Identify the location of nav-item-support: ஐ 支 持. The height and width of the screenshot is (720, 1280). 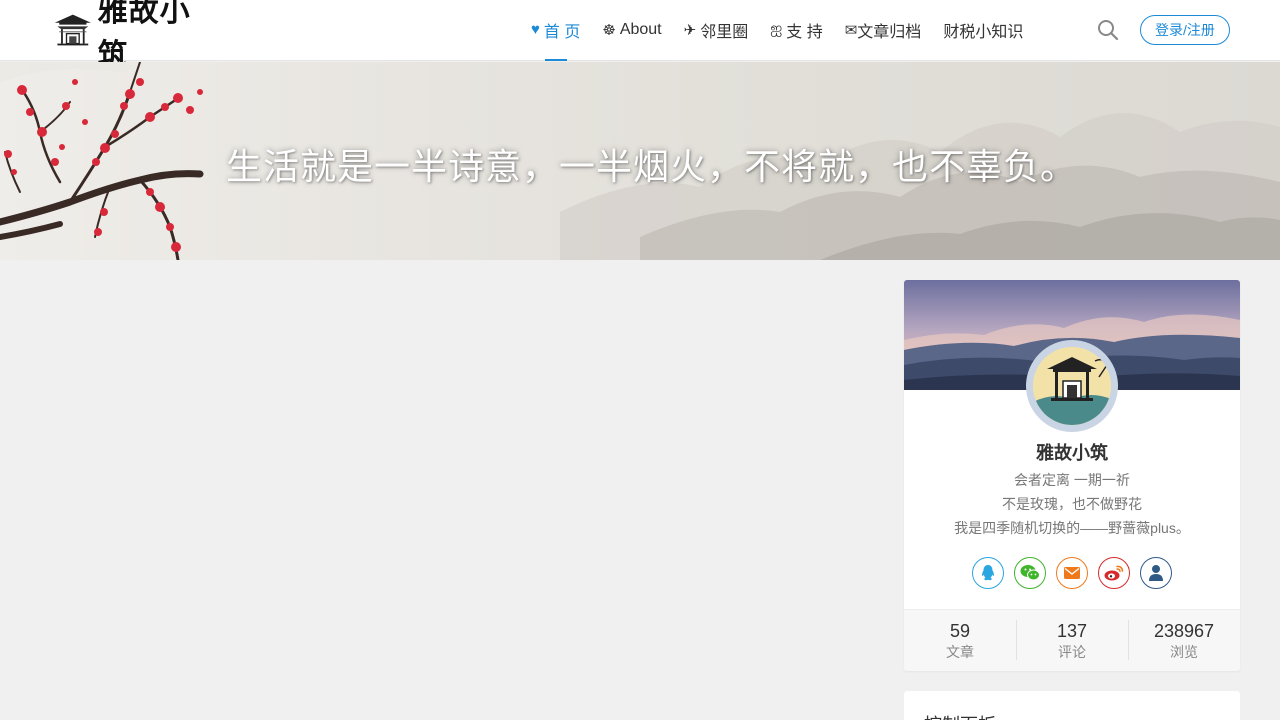
(796, 30).